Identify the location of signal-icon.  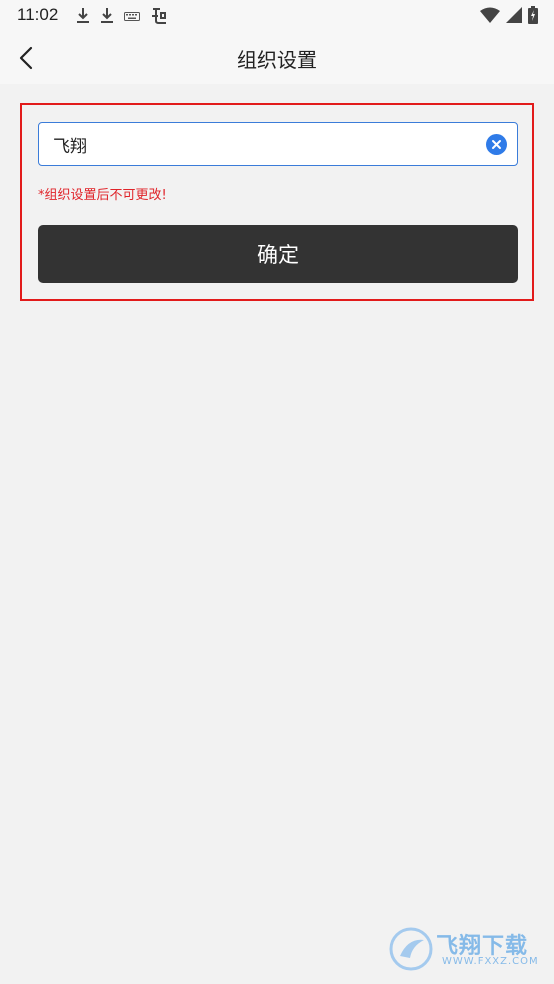
(514, 15).